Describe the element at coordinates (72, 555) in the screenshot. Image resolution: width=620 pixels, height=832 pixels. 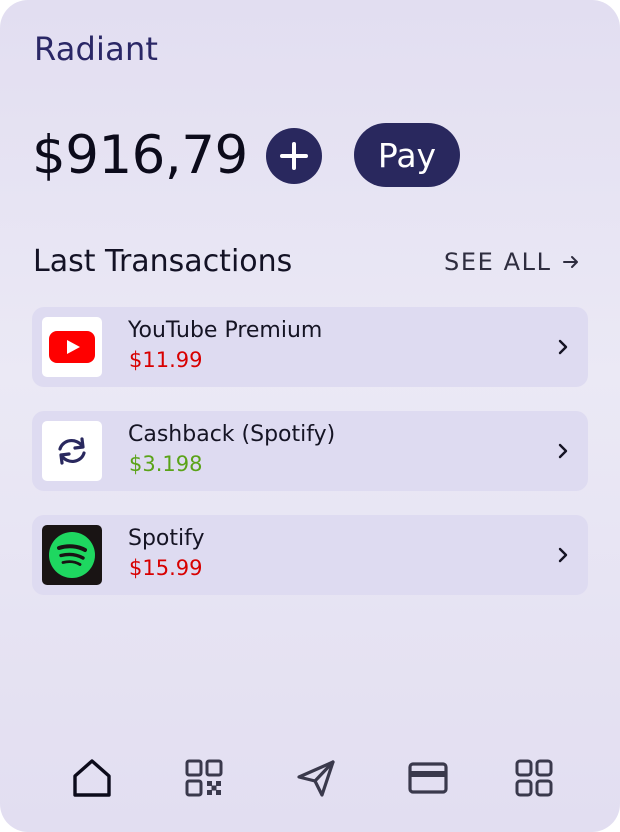
I see `spotify-logo-icon` at that location.